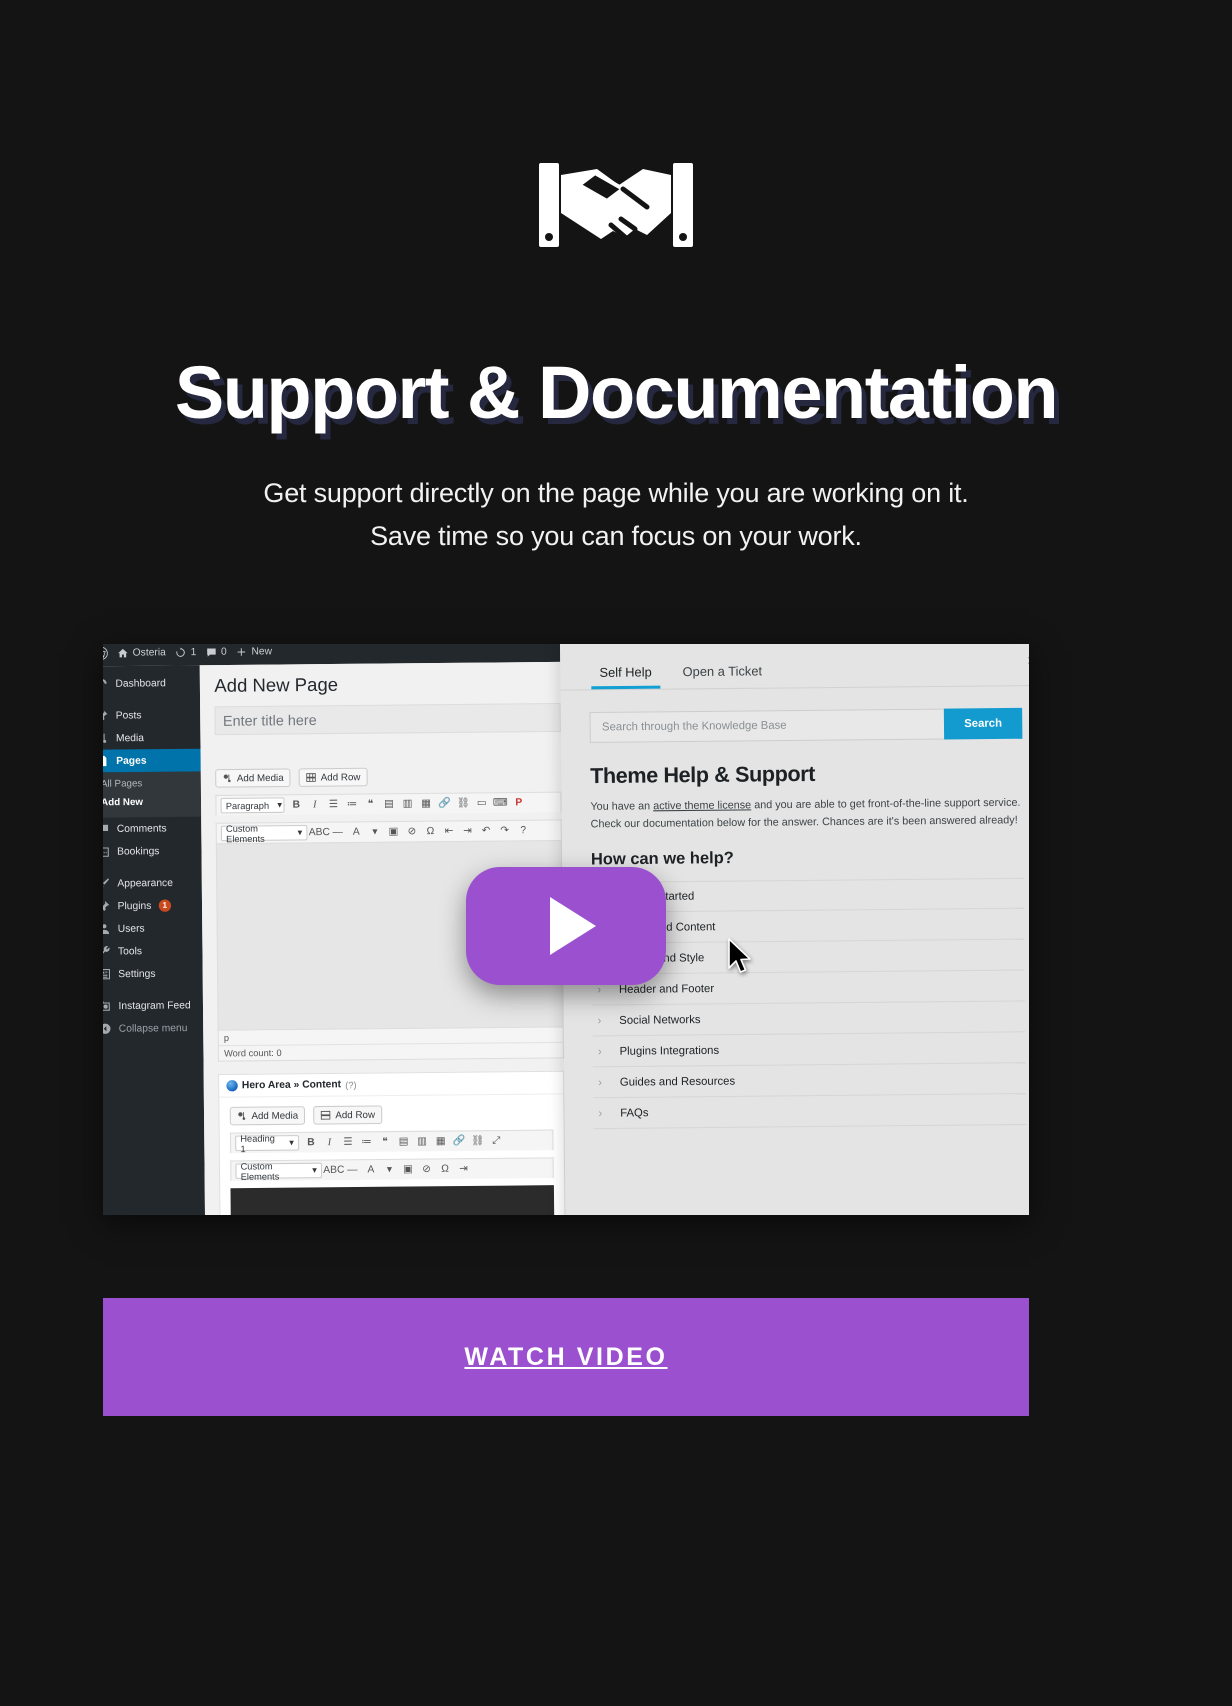  What do you see at coordinates (449, 831) in the screenshot?
I see `outdent-button: ⇤` at bounding box center [449, 831].